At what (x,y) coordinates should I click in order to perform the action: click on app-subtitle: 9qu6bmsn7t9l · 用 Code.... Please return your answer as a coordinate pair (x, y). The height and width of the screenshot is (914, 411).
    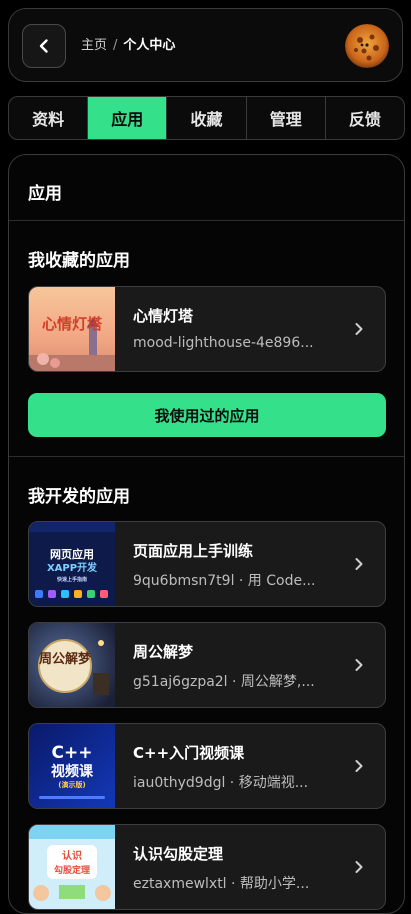
    Looking at the image, I should click on (224, 581).